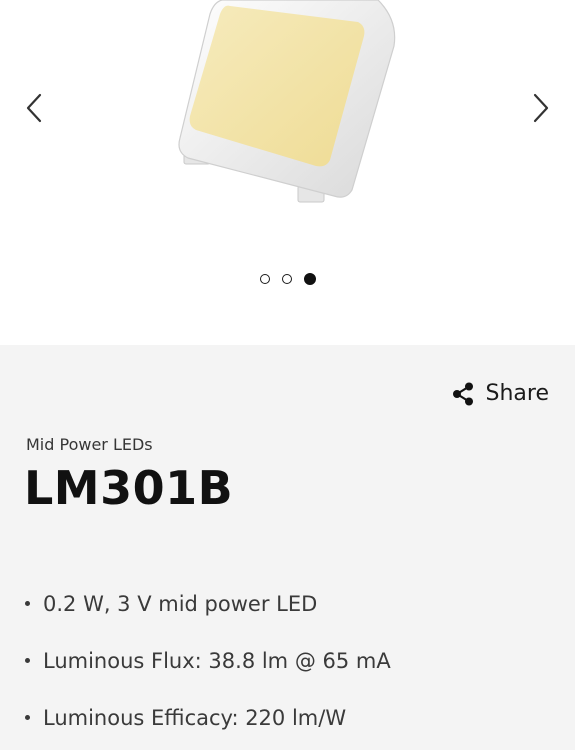  I want to click on feature-item: Luminous Efficacy: 220 lm/W, so click(205, 717).